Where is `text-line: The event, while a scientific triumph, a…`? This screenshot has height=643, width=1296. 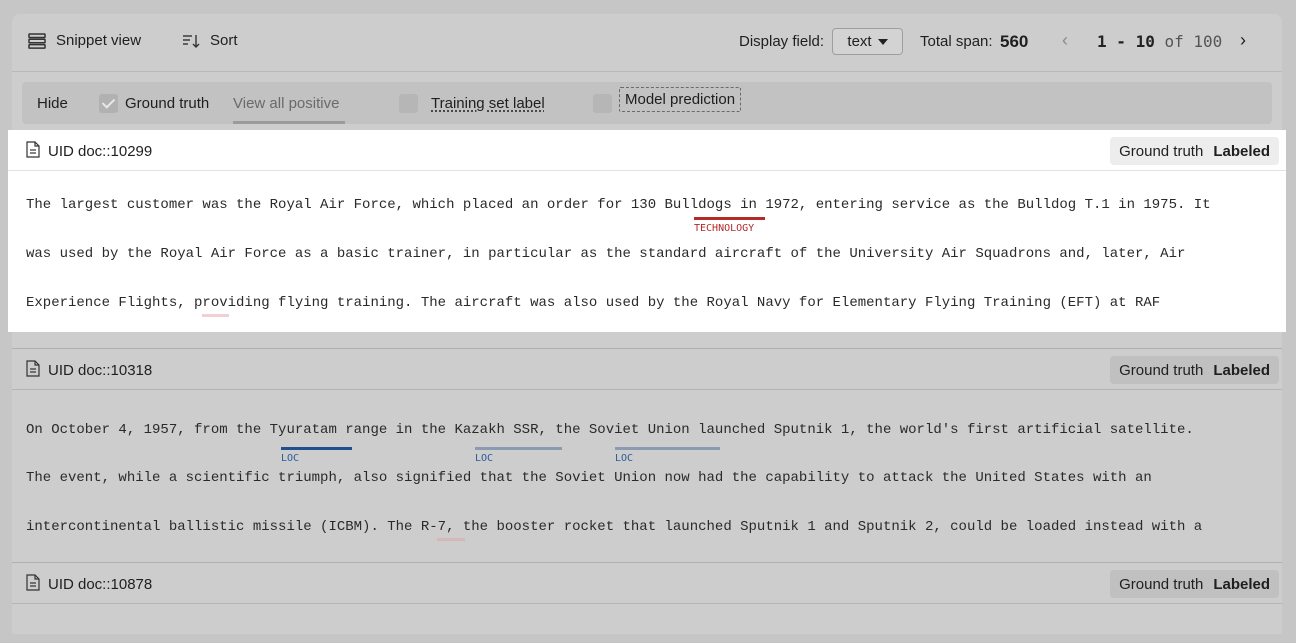
text-line: The event, while a scientific triumph, a… is located at coordinates (589, 478).